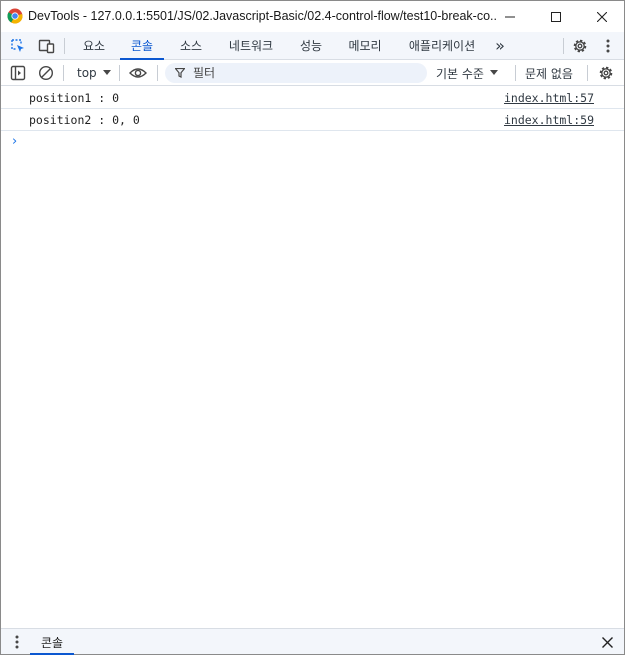 The image size is (625, 655). I want to click on drawer-bar: 콘솔, so click(312, 641).